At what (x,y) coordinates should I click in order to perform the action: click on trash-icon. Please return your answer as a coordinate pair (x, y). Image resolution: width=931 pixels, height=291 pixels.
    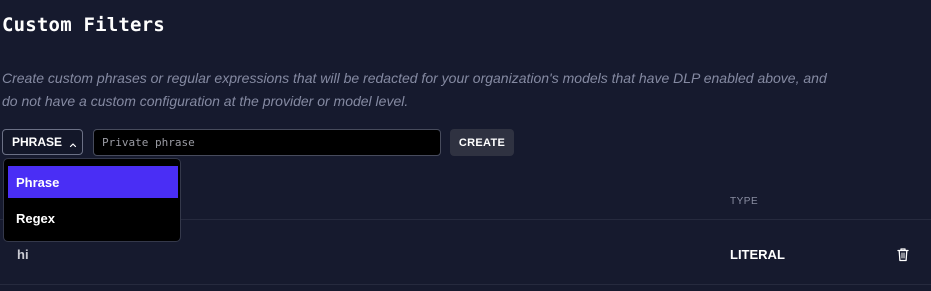
    Looking at the image, I should click on (903, 255).